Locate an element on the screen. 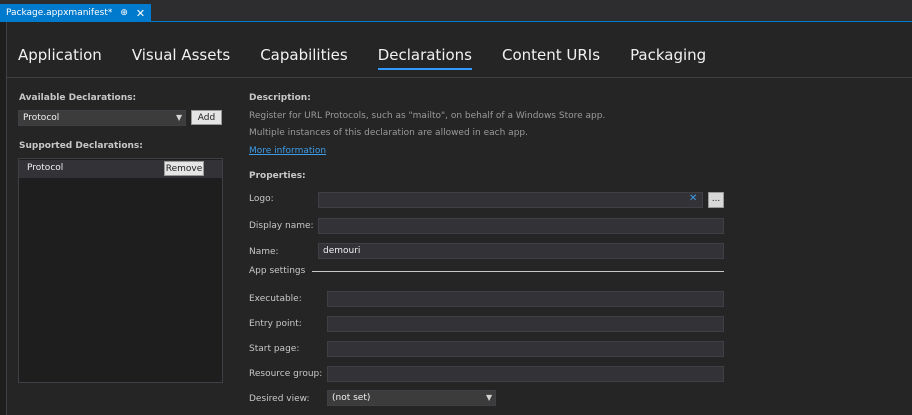 This screenshot has width=912, height=415. name-field-value: demouri is located at coordinates (342, 251).